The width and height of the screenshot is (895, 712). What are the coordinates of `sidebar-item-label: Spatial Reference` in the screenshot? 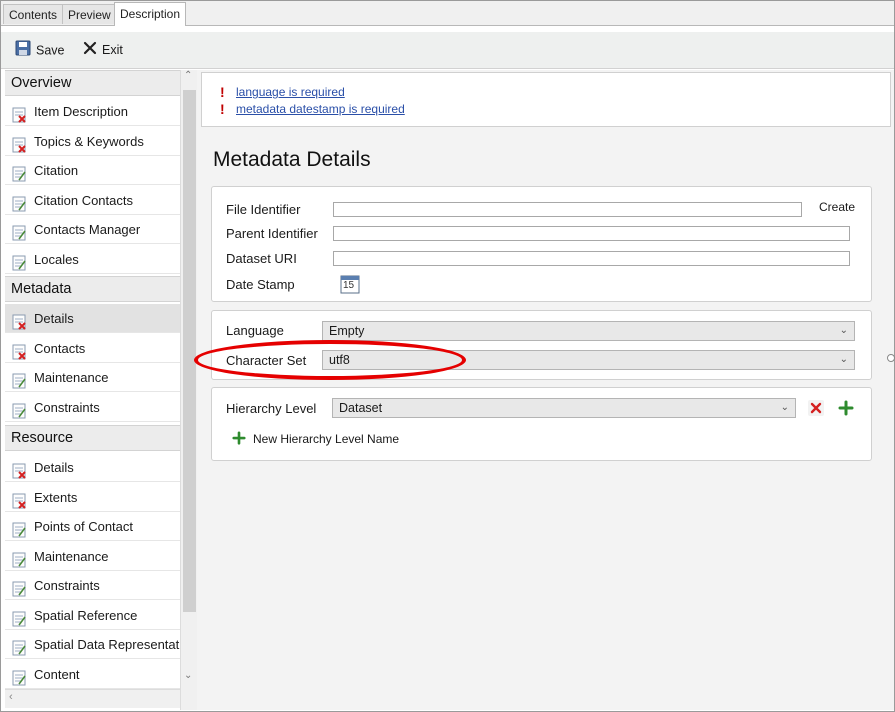 It's located at (85, 615).